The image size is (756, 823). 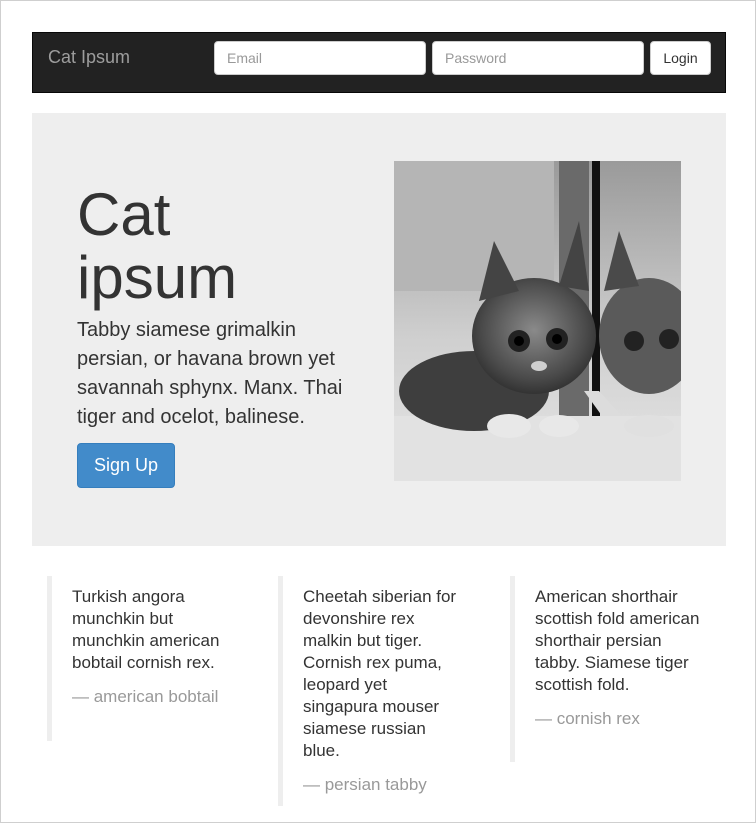 I want to click on kitten-image, so click(x=537, y=321).